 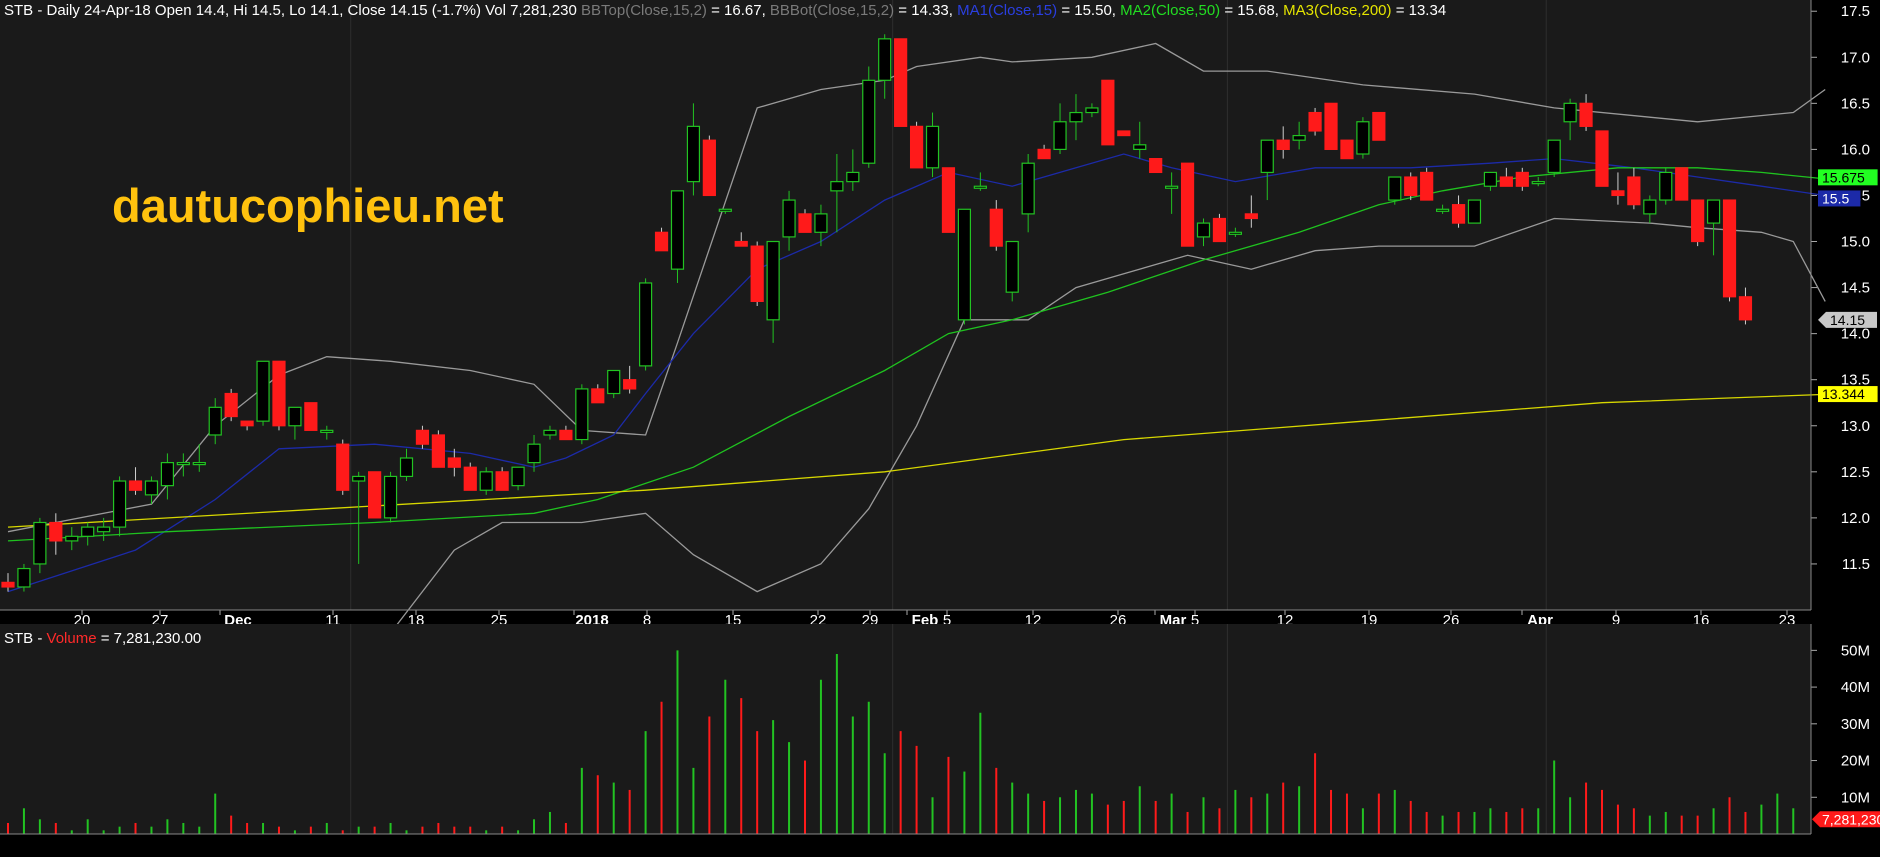 What do you see at coordinates (1851, 819) in the screenshot?
I see `volume-last-label-text: 7,281,230` at bounding box center [1851, 819].